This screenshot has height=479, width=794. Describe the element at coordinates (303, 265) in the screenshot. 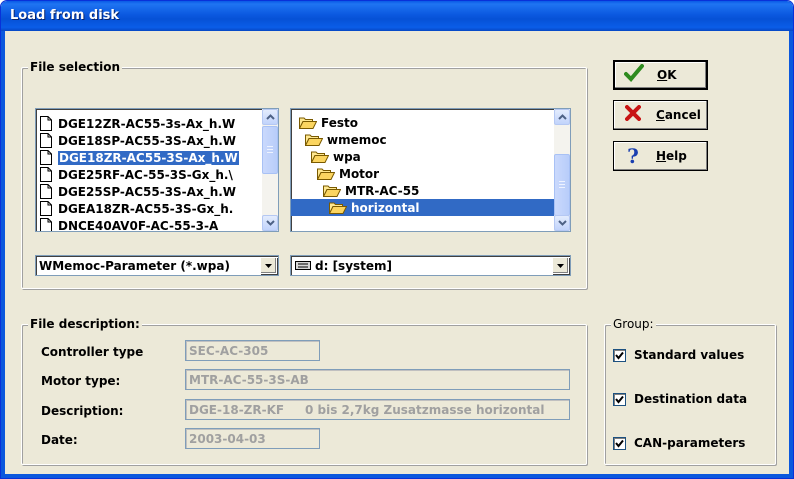

I see `drive-icon` at that location.